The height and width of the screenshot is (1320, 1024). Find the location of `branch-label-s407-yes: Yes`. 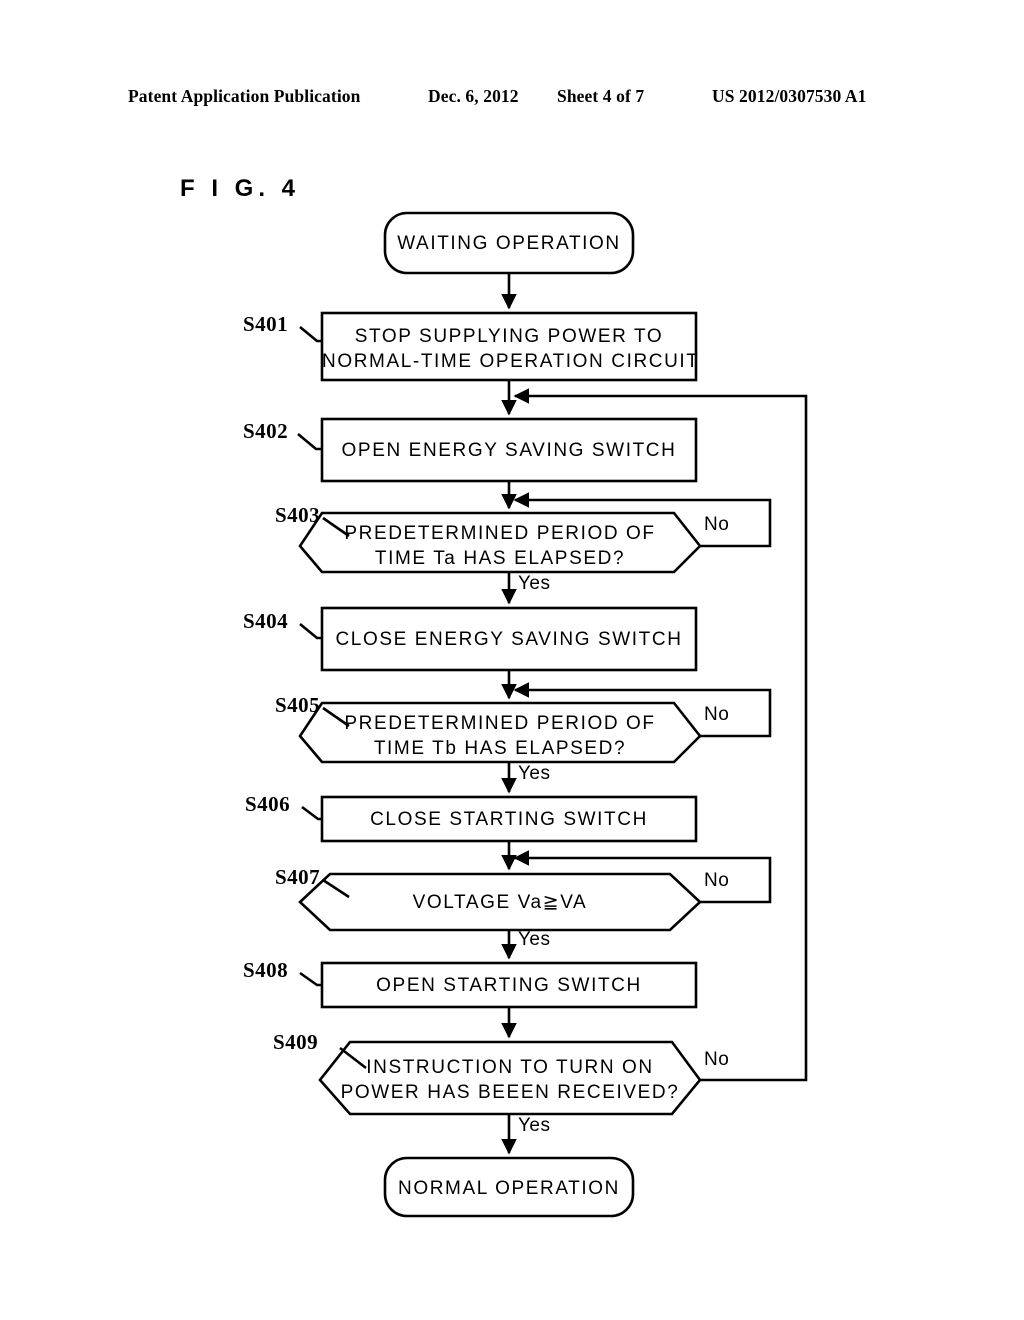

branch-label-s407-yes: Yes is located at coordinates (534, 939).